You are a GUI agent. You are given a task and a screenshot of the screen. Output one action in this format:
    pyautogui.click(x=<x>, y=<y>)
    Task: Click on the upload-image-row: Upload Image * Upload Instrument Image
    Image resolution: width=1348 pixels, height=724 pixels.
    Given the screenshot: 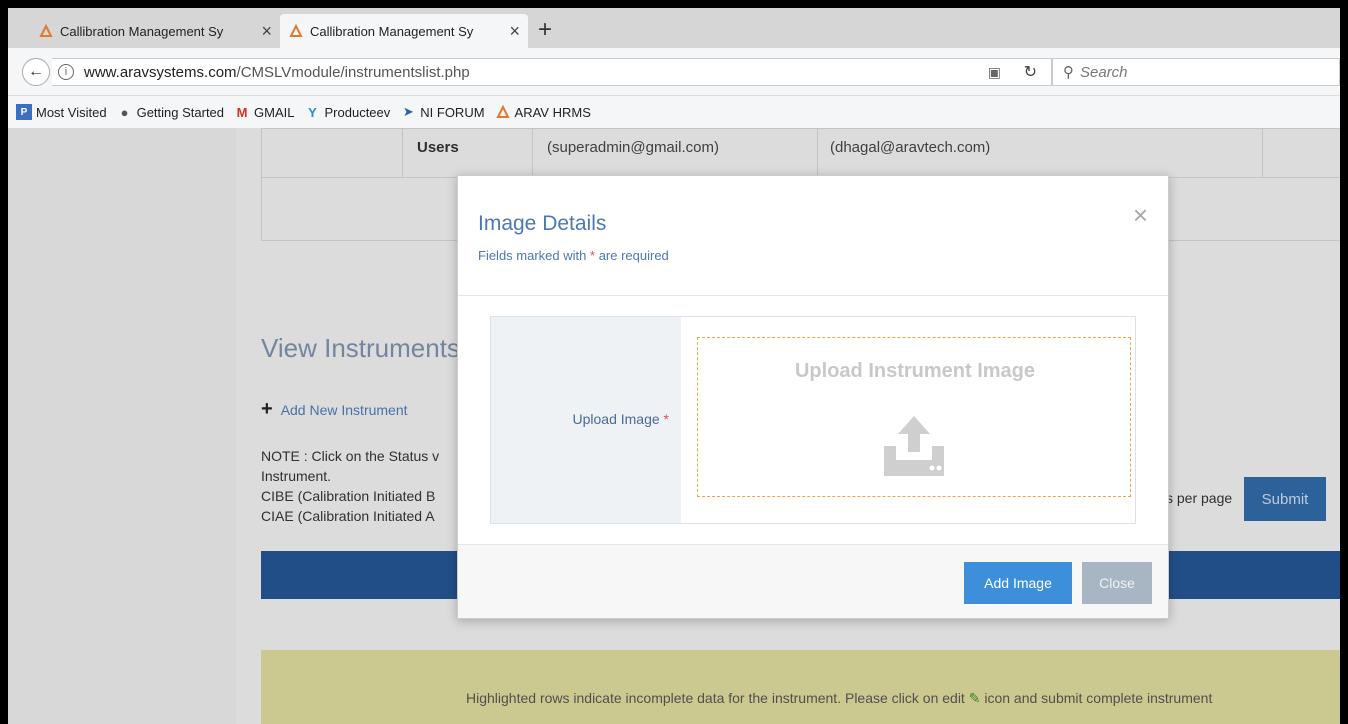 What is the action you would take?
    pyautogui.click(x=813, y=420)
    